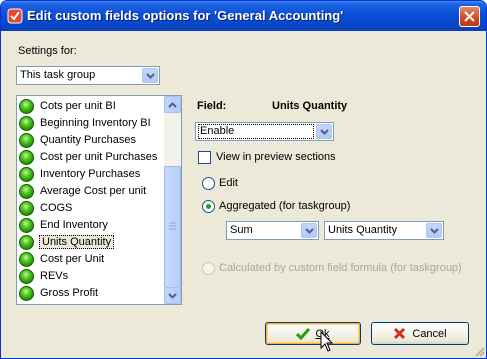  What do you see at coordinates (58, 75) in the screenshot?
I see `settings-for-value: This task group` at bounding box center [58, 75].